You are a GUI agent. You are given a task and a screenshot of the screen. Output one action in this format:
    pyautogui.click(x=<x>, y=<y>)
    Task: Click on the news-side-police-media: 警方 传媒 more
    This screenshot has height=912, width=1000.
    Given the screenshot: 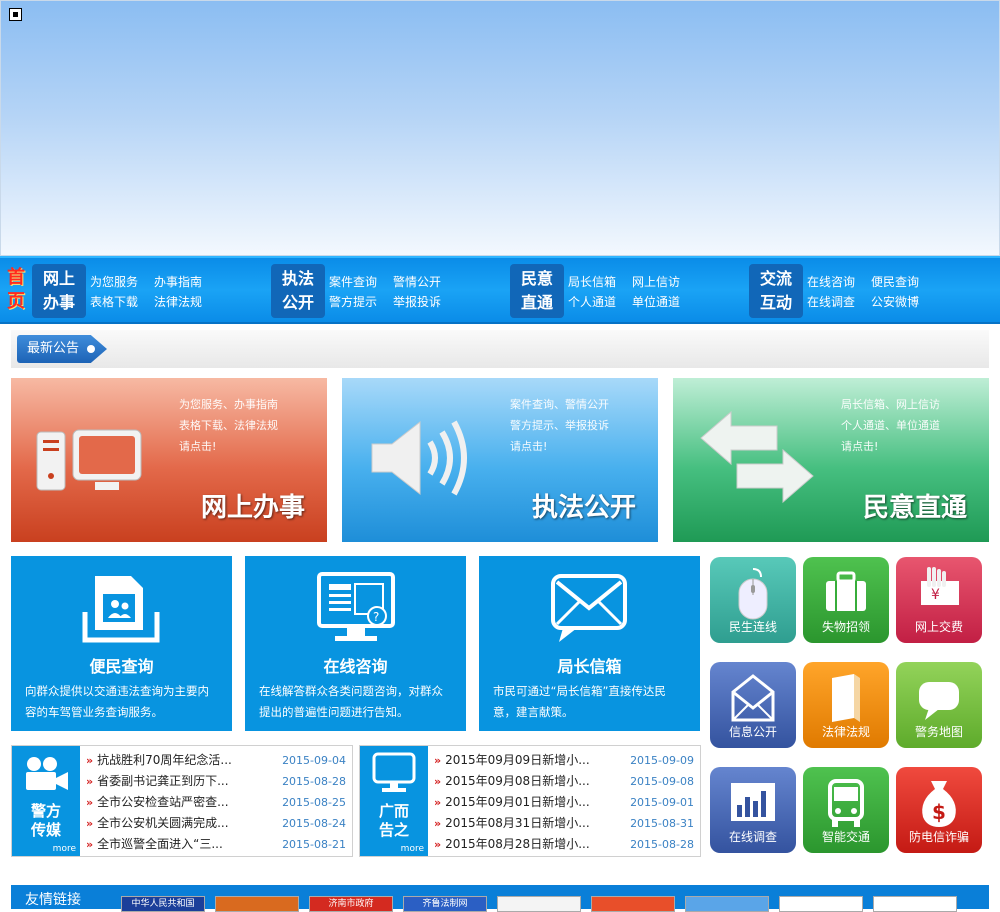 What is the action you would take?
    pyautogui.click(x=46, y=801)
    